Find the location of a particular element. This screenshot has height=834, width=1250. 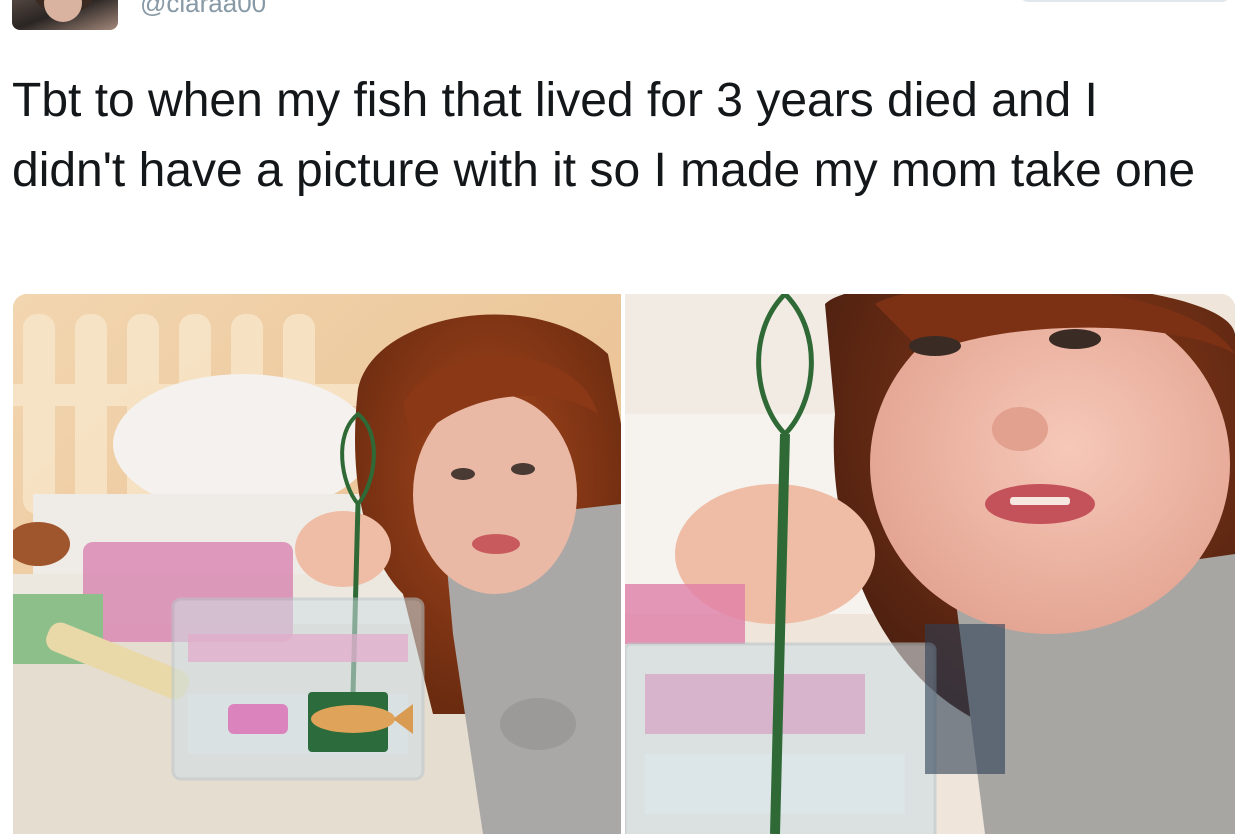

user-avatar is located at coordinates (65, 15).